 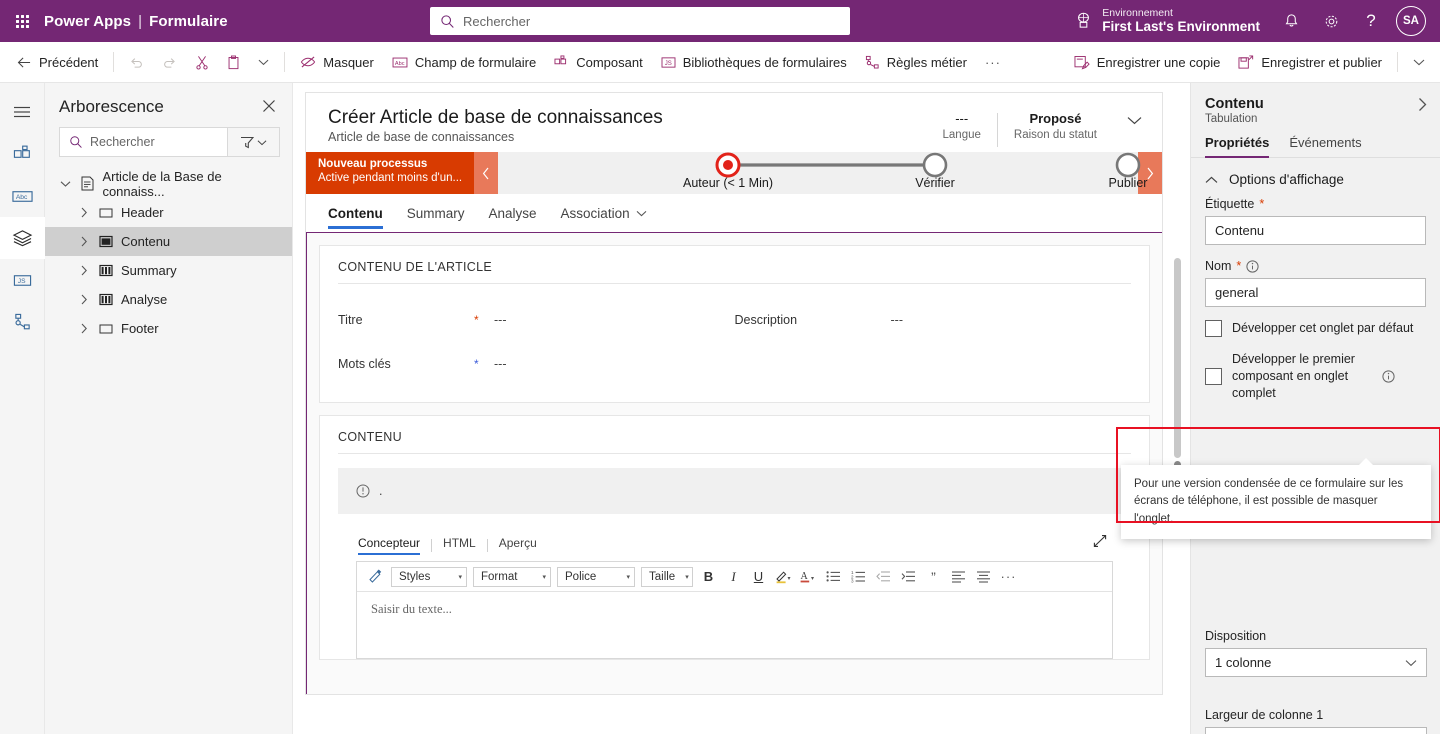 I want to click on notifications-button, so click(x=1291, y=21).